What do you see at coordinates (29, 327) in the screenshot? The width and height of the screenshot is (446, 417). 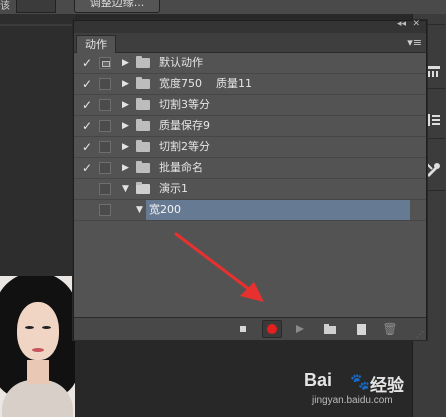 I see `eye-left` at bounding box center [29, 327].